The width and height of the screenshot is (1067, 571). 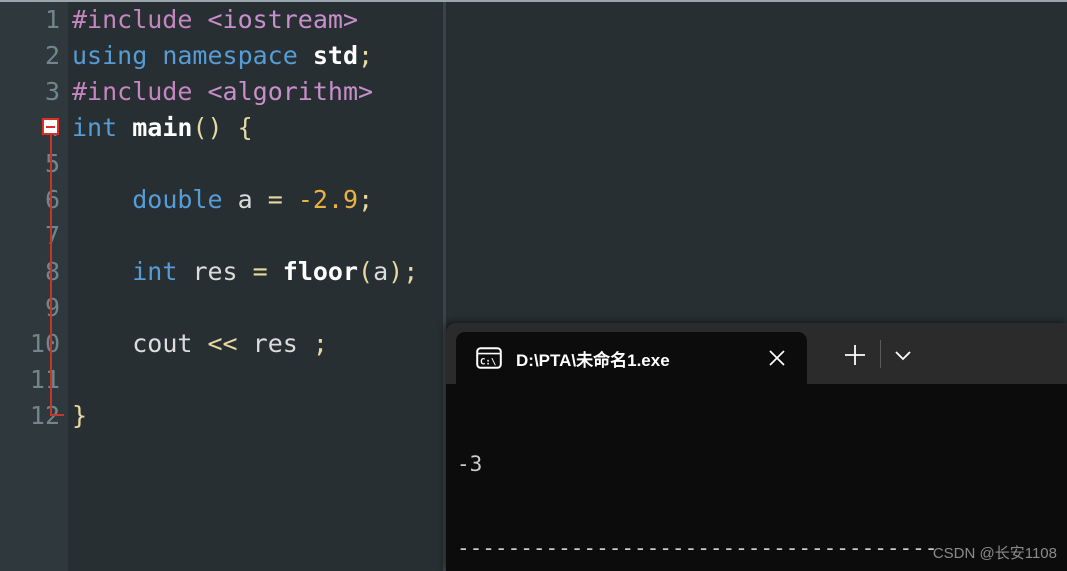 I want to click on code-token: ), so click(x=396, y=271).